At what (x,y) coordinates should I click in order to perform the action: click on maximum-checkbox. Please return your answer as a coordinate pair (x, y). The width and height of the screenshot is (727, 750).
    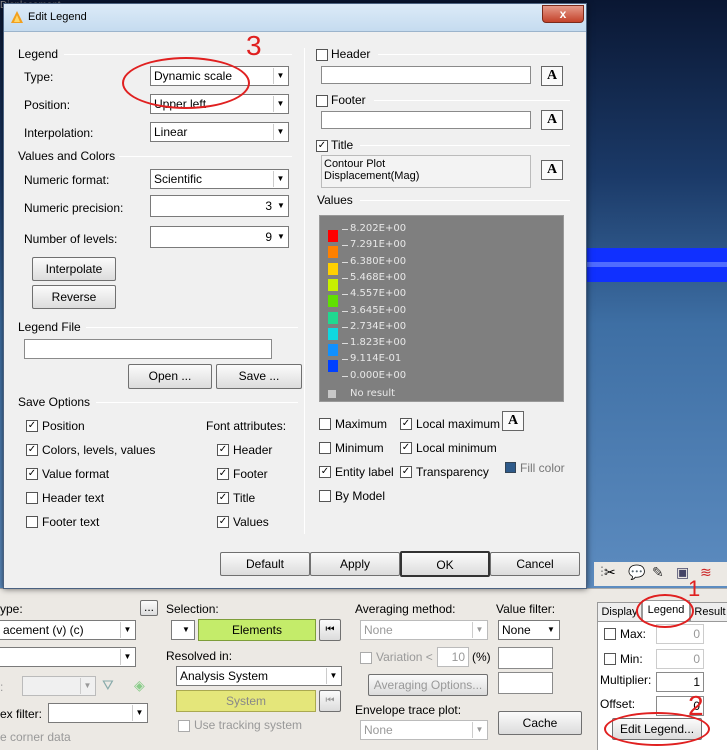
    Looking at the image, I should click on (325, 424).